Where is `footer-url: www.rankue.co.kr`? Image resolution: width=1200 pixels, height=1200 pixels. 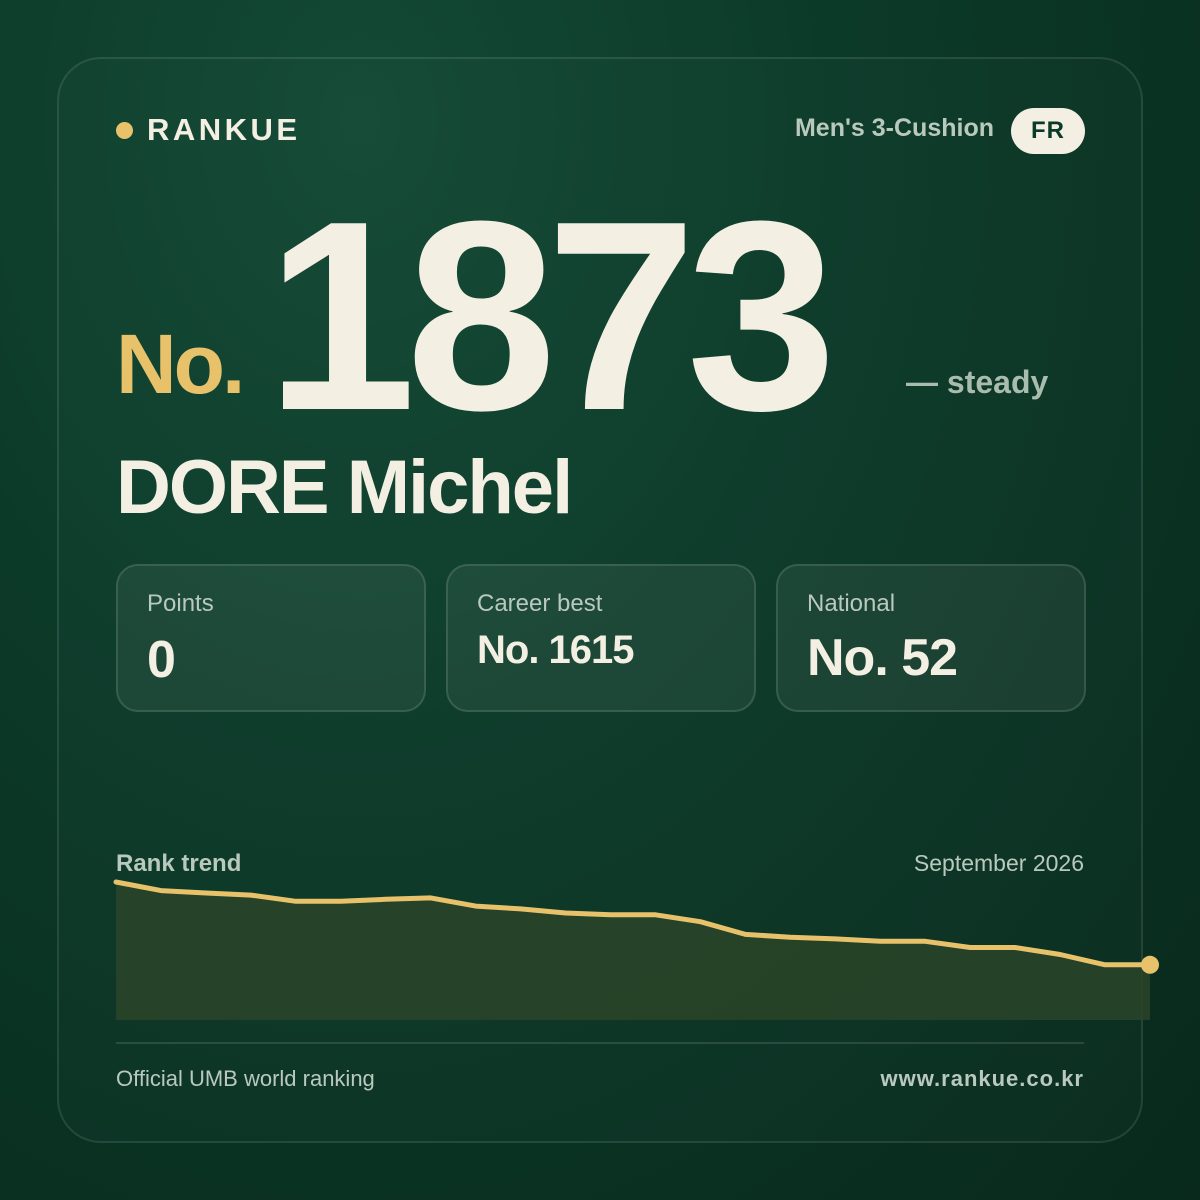 footer-url: www.rankue.co.kr is located at coordinates (982, 1078).